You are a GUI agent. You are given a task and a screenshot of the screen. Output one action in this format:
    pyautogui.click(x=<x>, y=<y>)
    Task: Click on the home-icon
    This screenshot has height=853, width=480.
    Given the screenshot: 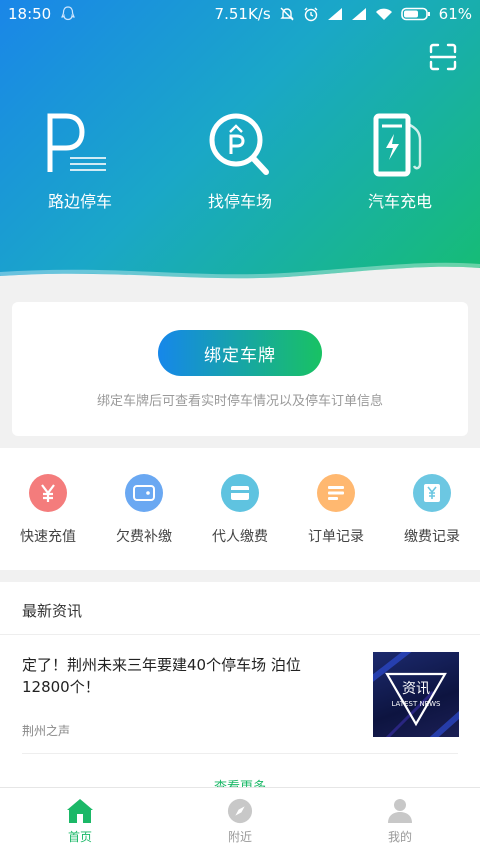 What is the action you would take?
    pyautogui.click(x=80, y=811)
    